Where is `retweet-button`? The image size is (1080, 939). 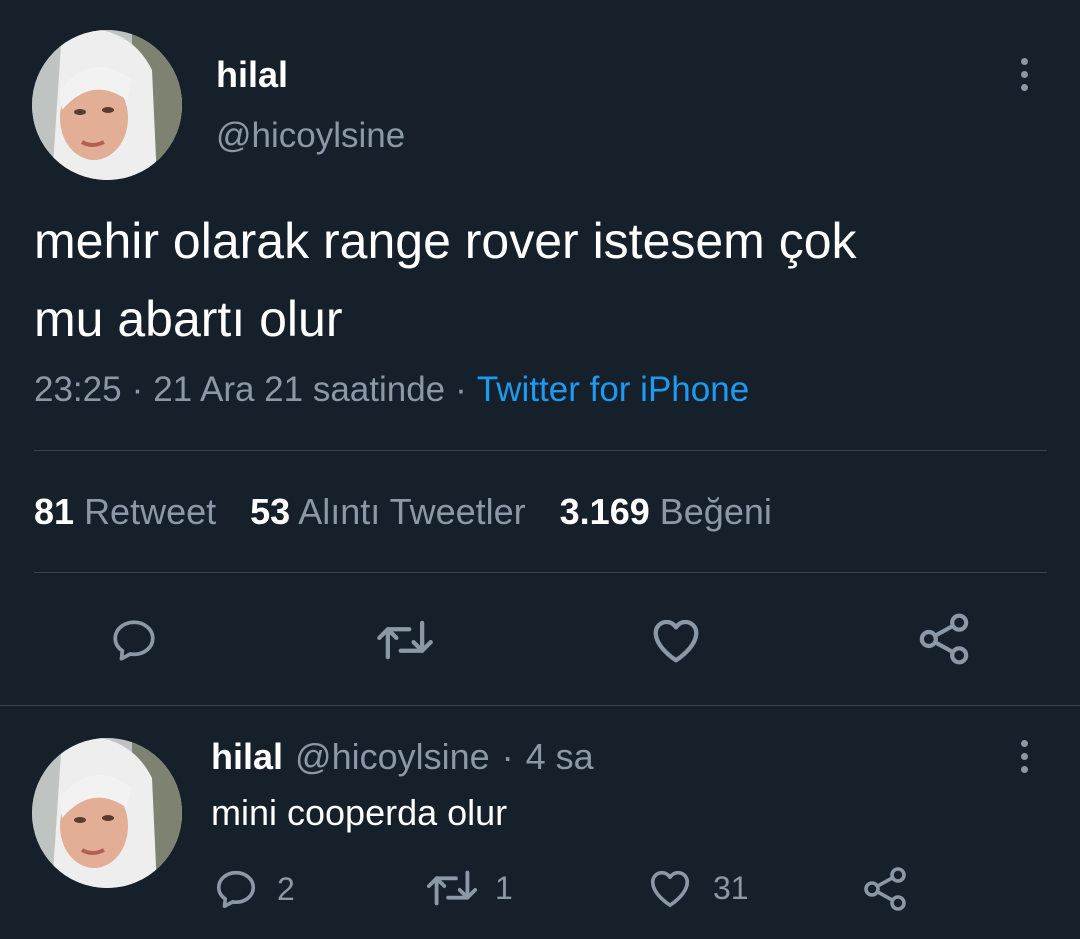
retweet-button is located at coordinates (405, 640).